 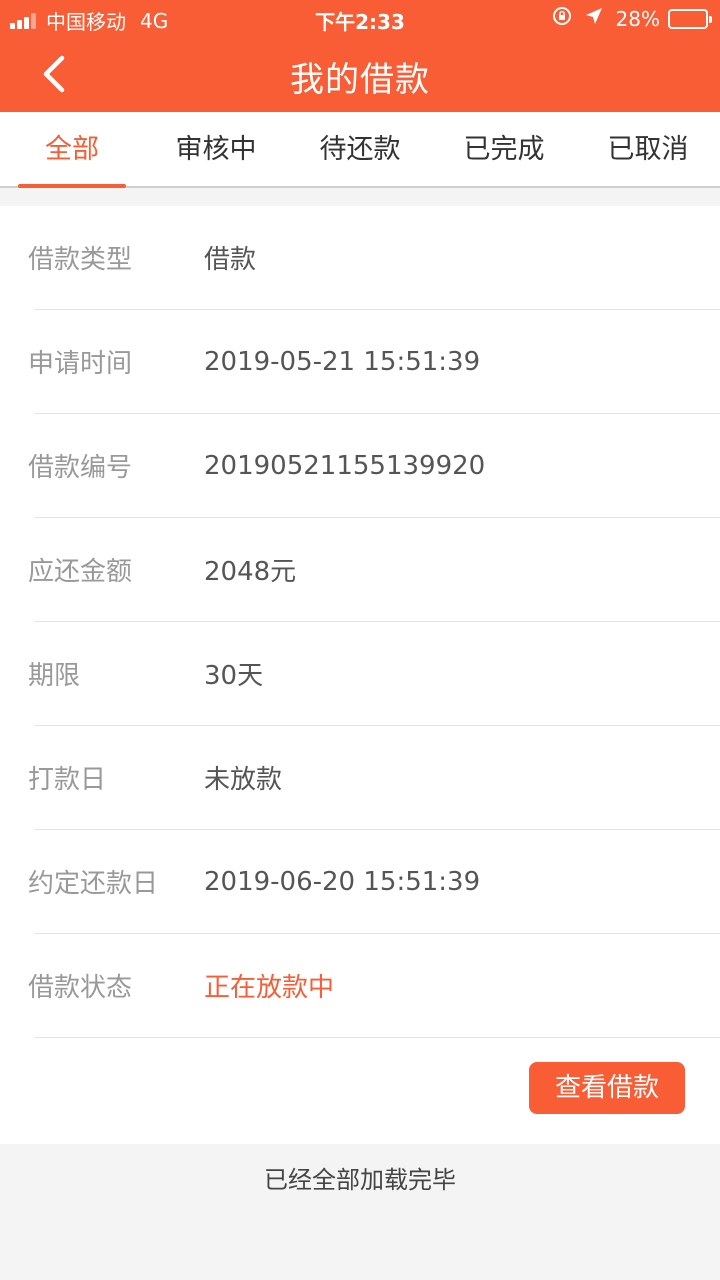 What do you see at coordinates (93, 884) in the screenshot?
I see `row-label: 约定还款日` at bounding box center [93, 884].